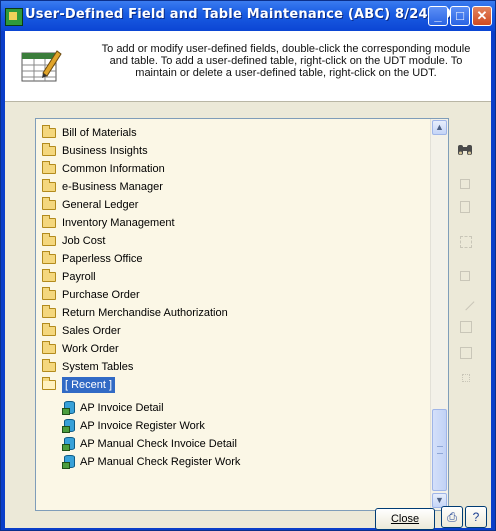  What do you see at coordinates (102, 259) in the screenshot?
I see `tree-folder-label: Paperless Office` at bounding box center [102, 259].